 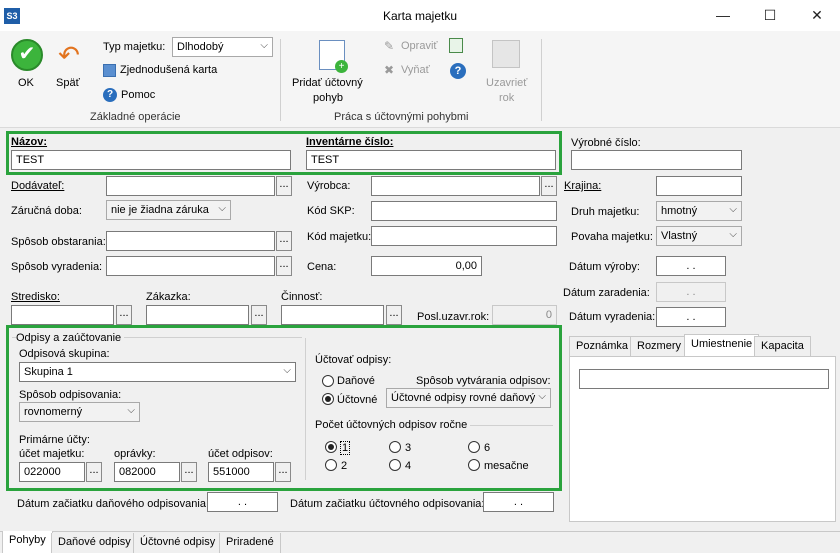 I want to click on warranty-select: nie je žiadna záruka ⌵, so click(x=168, y=210).